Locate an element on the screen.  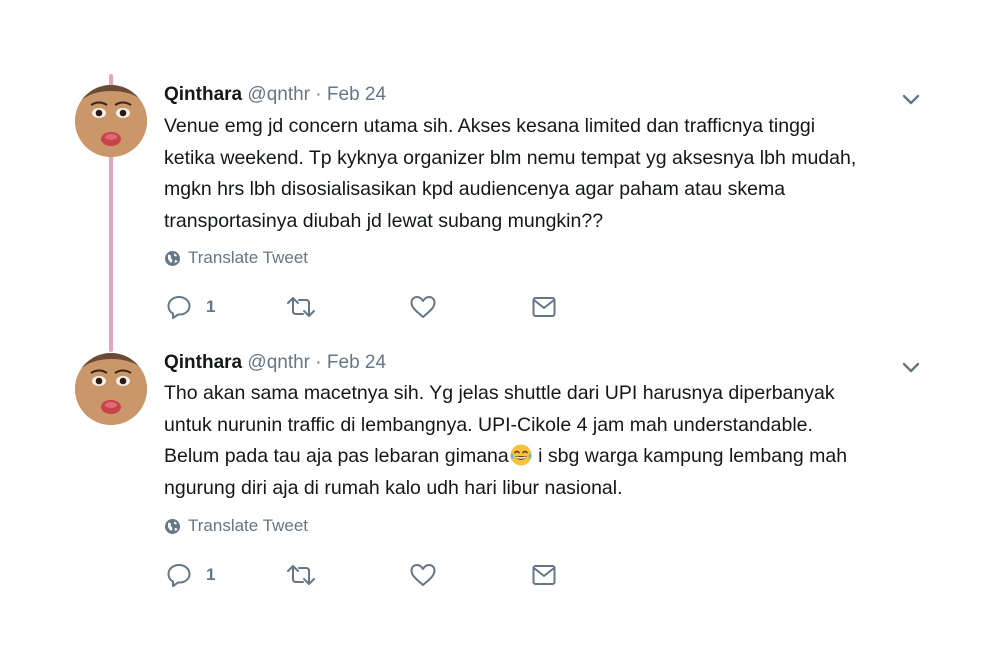
tweet-text-segment: i sbg warga kampung lembang mah is located at coordinates (690, 456).